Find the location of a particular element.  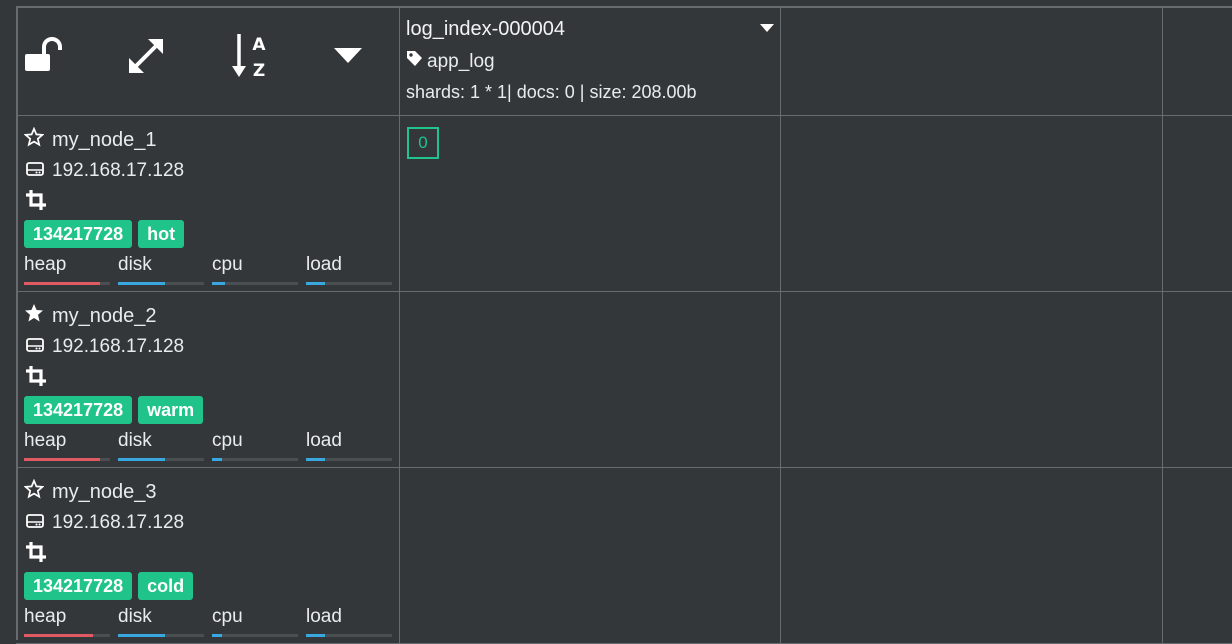

alias-label: app_log is located at coordinates (461, 61).